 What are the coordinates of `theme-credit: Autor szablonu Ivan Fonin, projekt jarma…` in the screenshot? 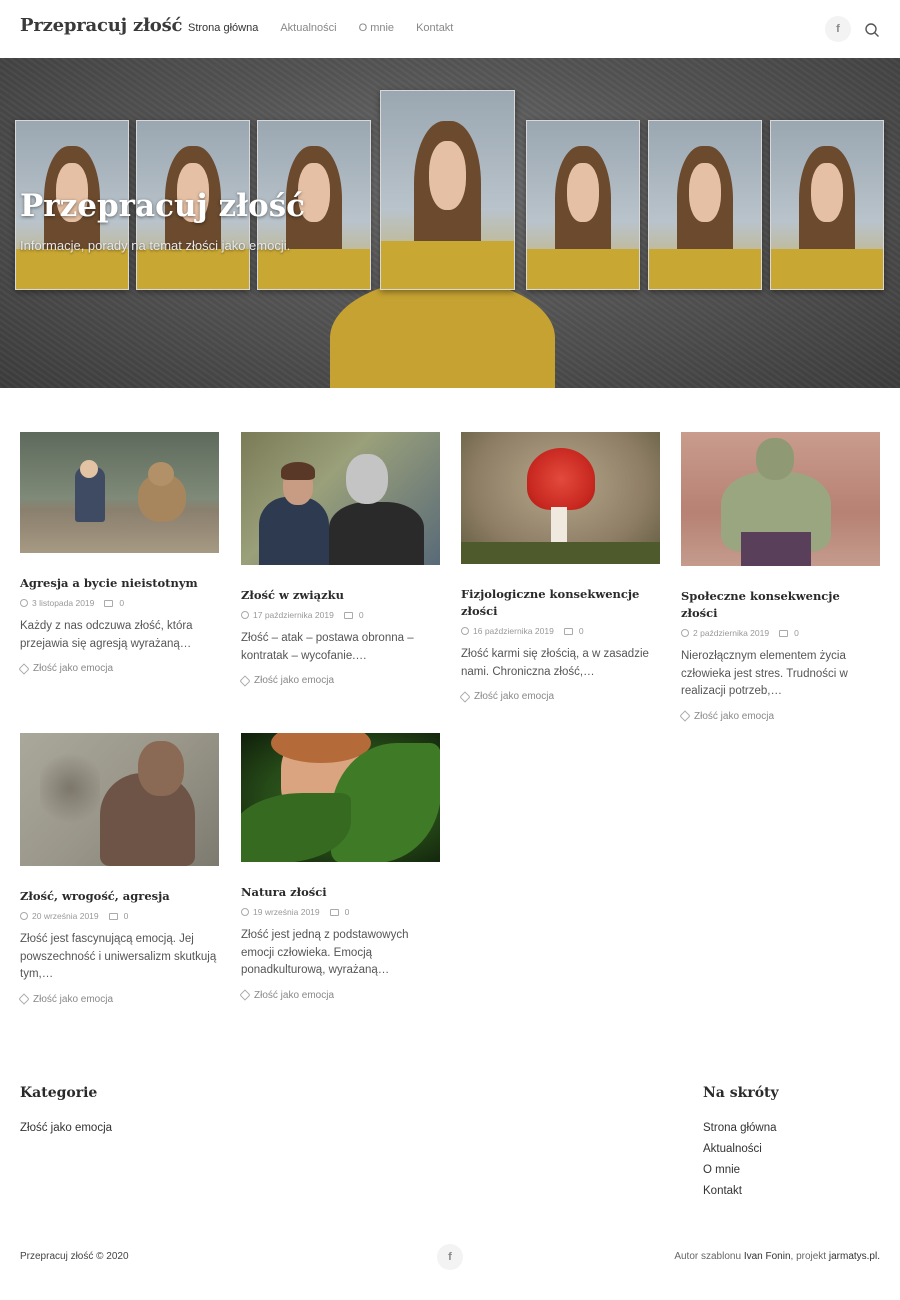 It's located at (777, 1256).